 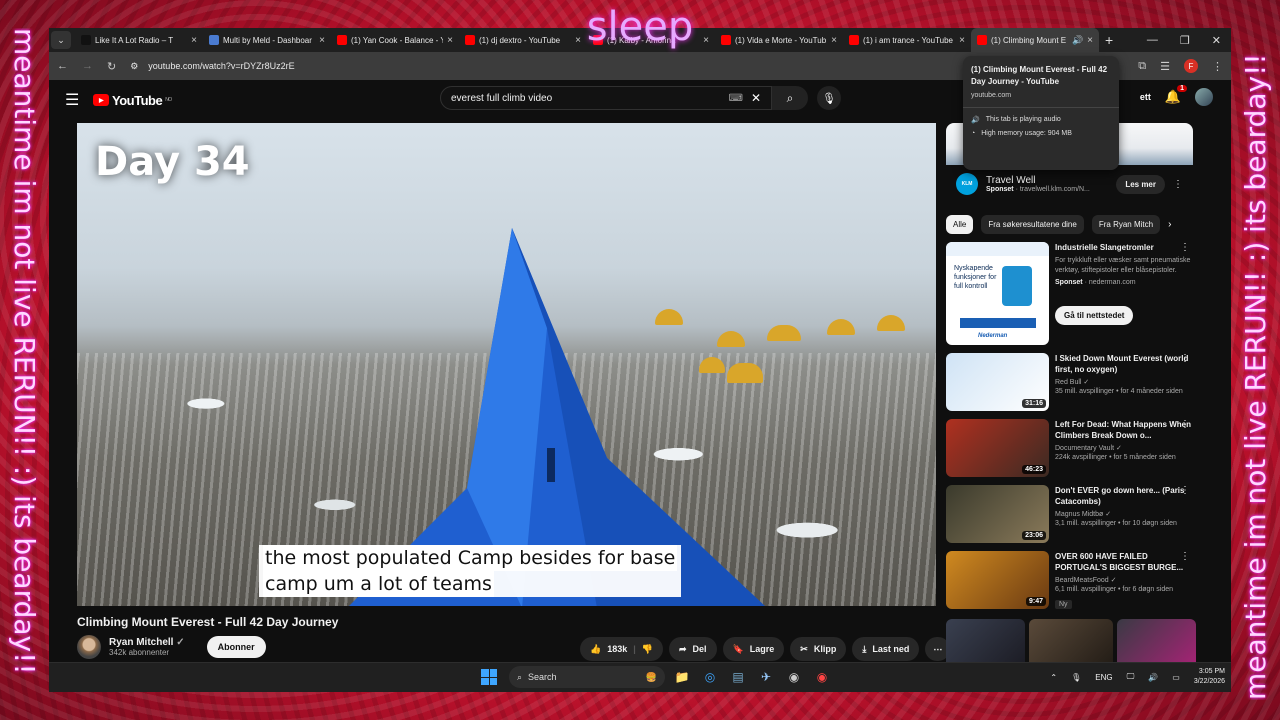 What do you see at coordinates (1145, 97) in the screenshot?
I see `create-button: ett` at bounding box center [1145, 97].